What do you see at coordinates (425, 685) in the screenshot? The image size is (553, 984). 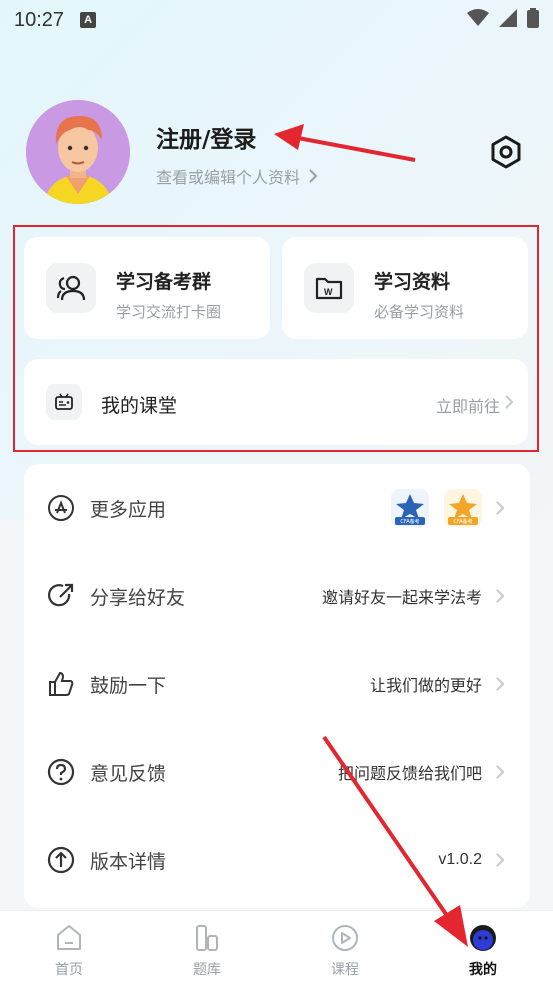 I see `encourage-value: 让我们做的更好` at bounding box center [425, 685].